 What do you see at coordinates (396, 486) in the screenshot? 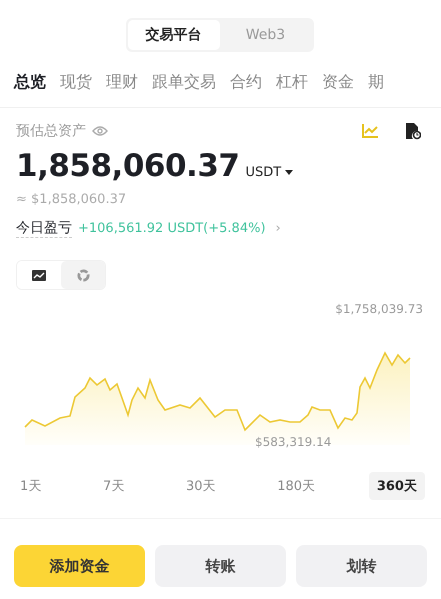
I see `range-tab: 360天` at bounding box center [396, 486].